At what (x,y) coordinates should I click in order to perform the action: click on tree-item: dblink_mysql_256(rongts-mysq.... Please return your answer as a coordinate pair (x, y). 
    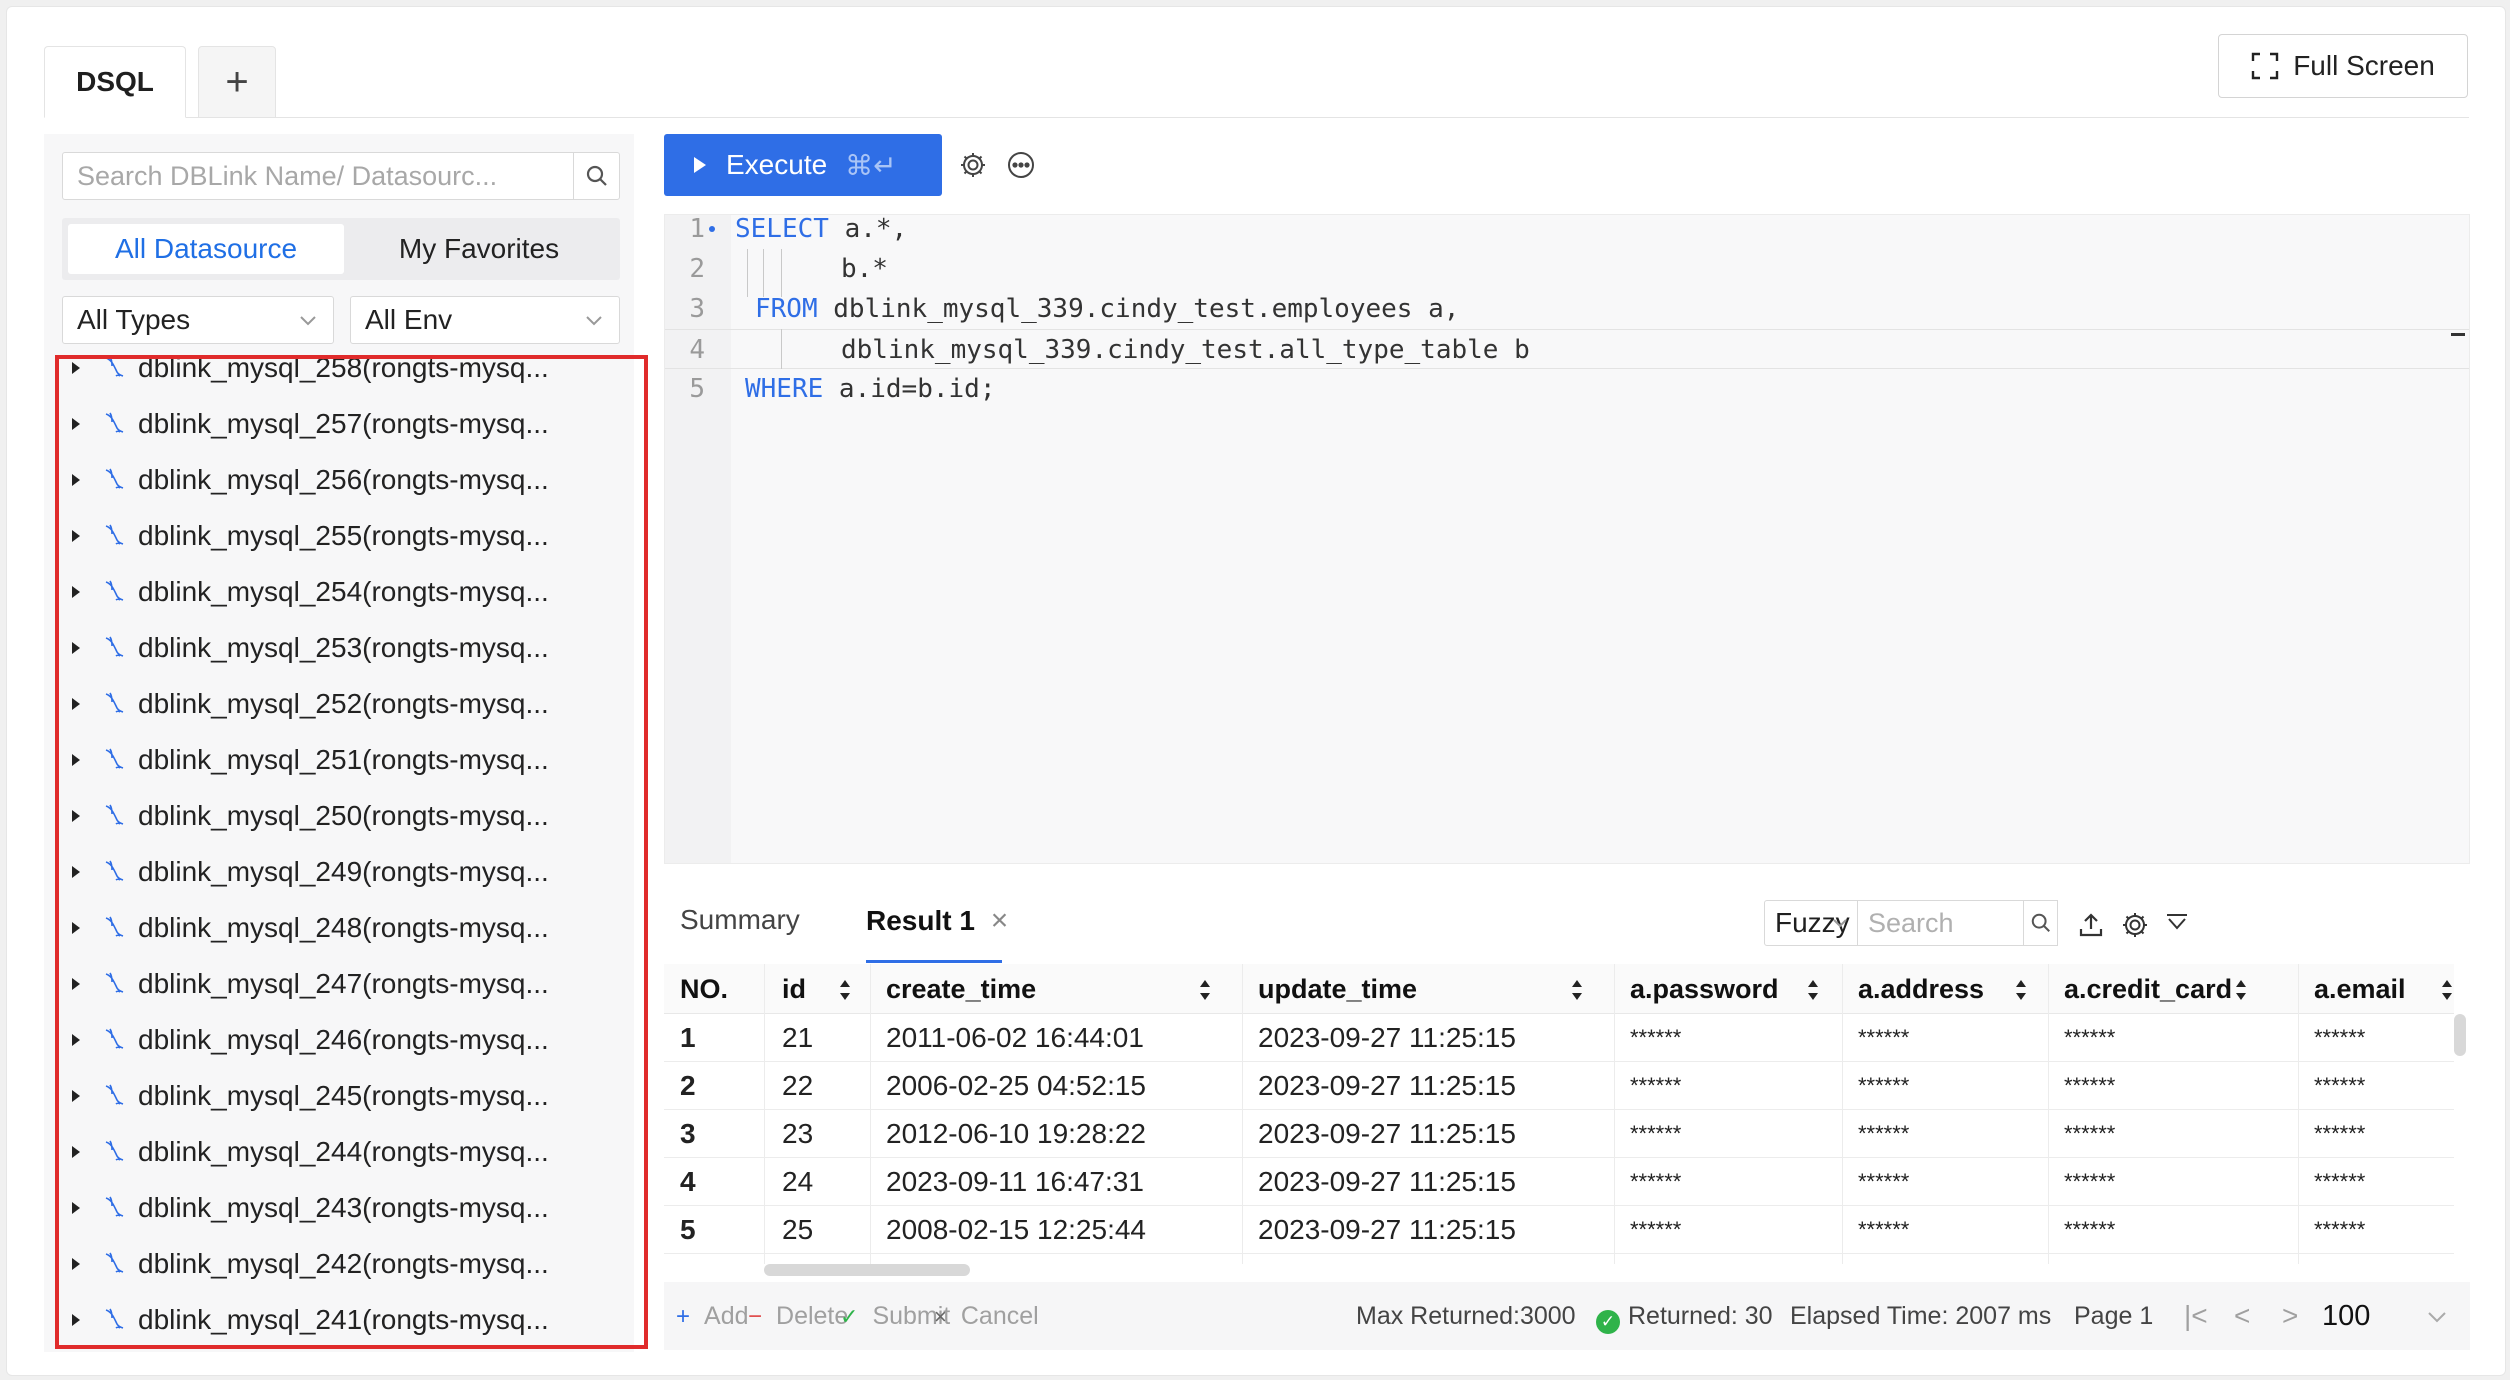
    Looking at the image, I should click on (339, 480).